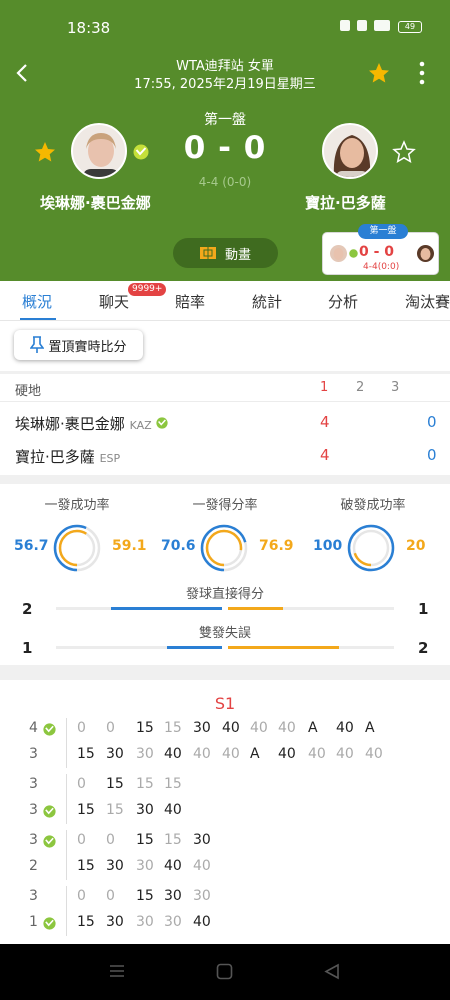  What do you see at coordinates (45, 152) in the screenshot?
I see `player1-favorite-star-icon` at bounding box center [45, 152].